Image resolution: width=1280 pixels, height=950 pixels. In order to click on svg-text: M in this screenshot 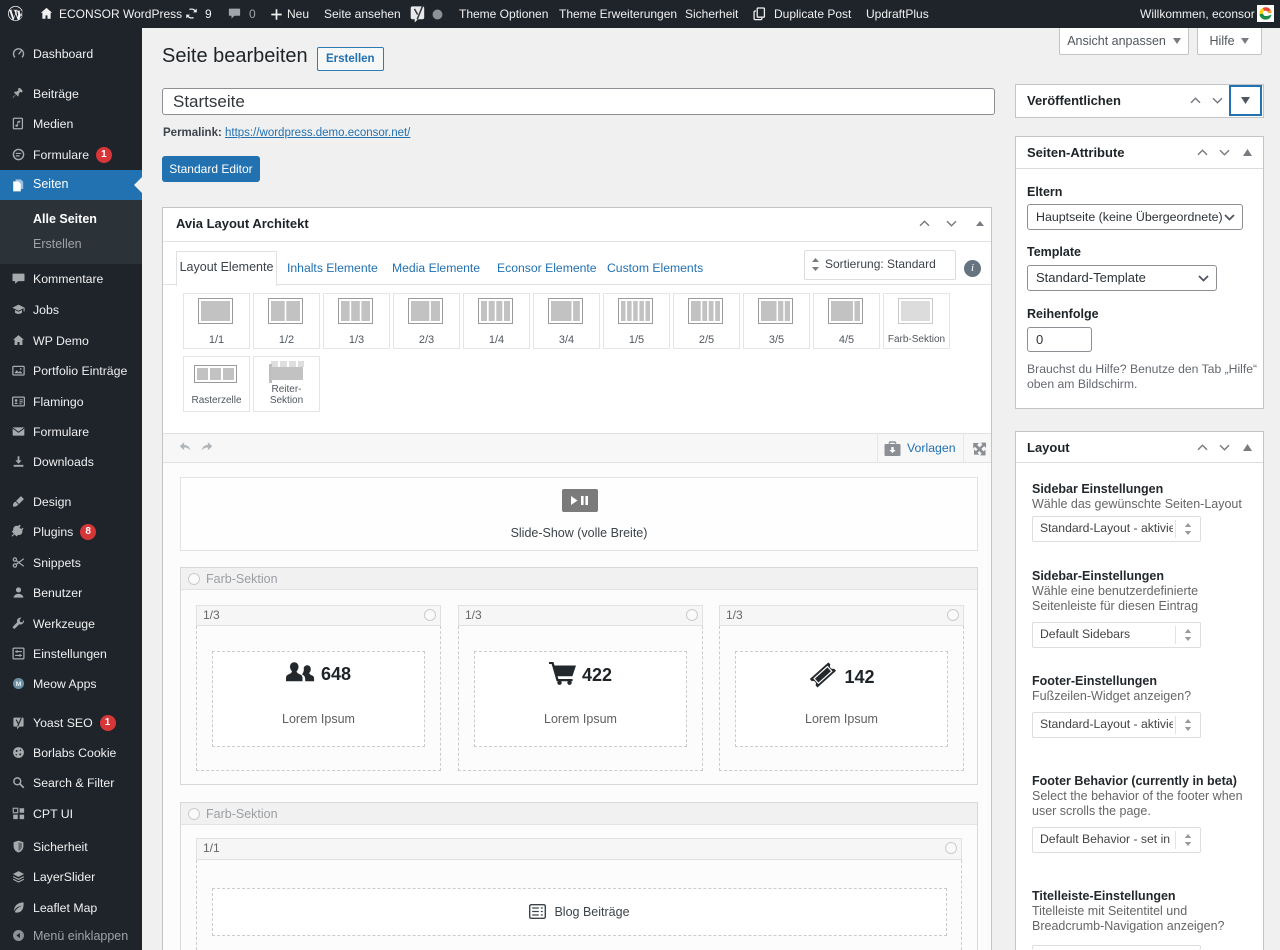, I will do `click(19, 684)`.